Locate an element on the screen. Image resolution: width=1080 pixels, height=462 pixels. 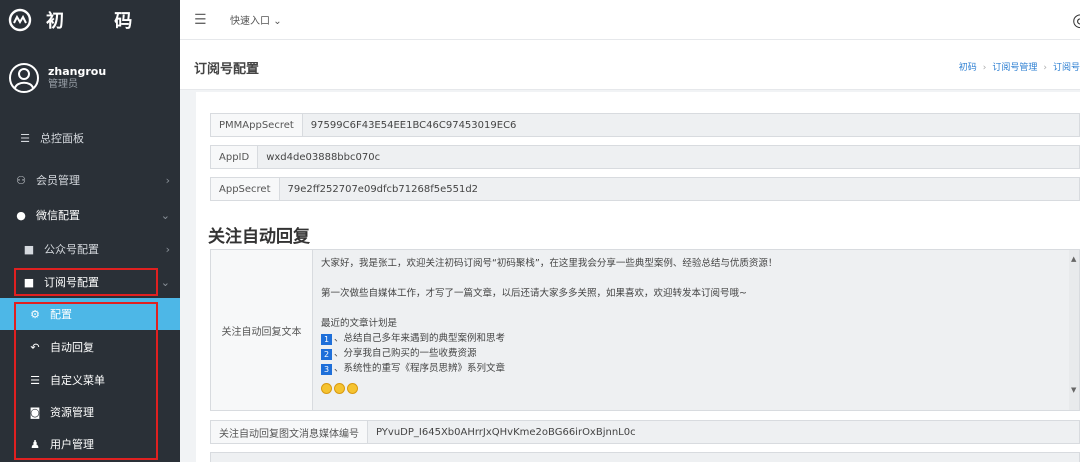
plan-text: 、系统性的重写《程序员思辨》系列文章 is located at coordinates (420, 368).